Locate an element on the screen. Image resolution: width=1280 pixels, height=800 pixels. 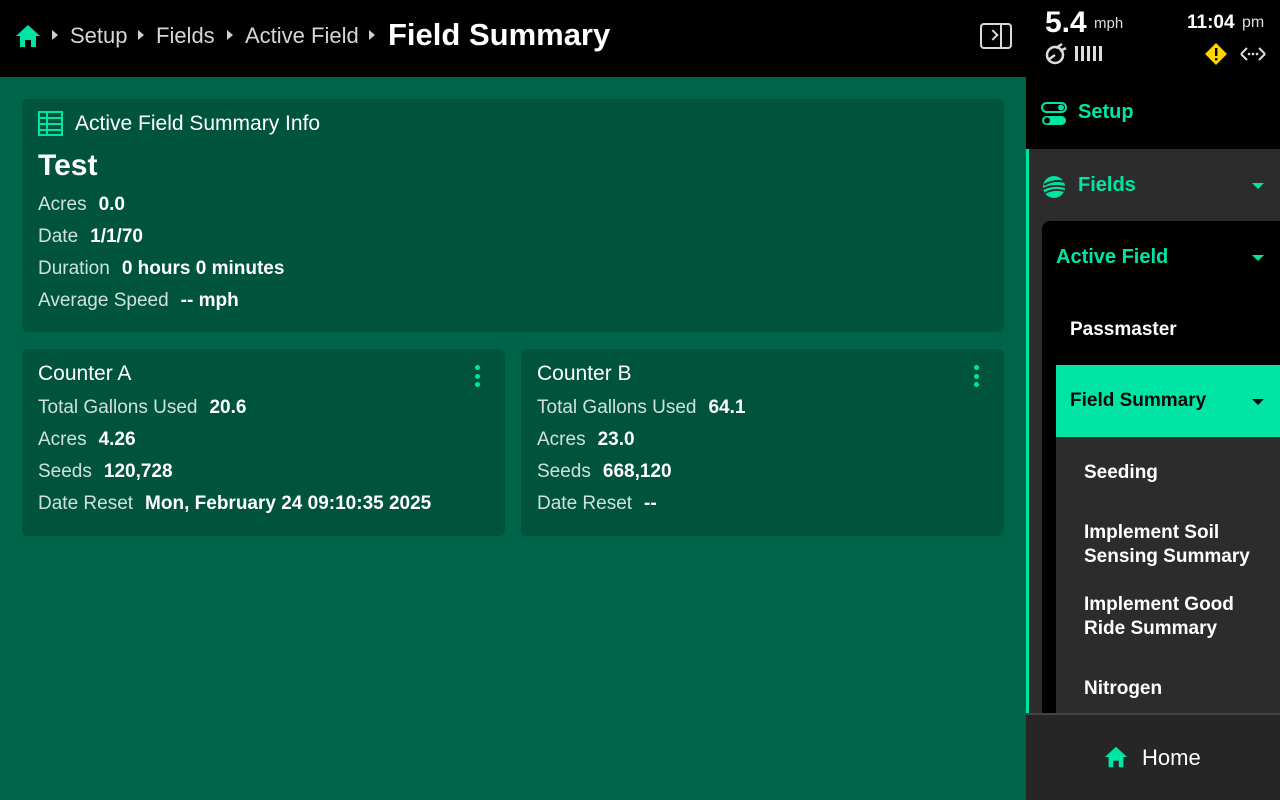
warning-icon is located at coordinates (1216, 54).